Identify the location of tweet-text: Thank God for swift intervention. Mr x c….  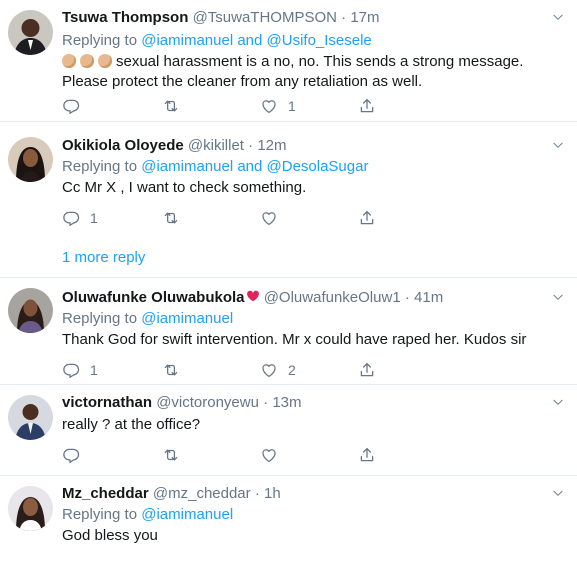
(294, 339).